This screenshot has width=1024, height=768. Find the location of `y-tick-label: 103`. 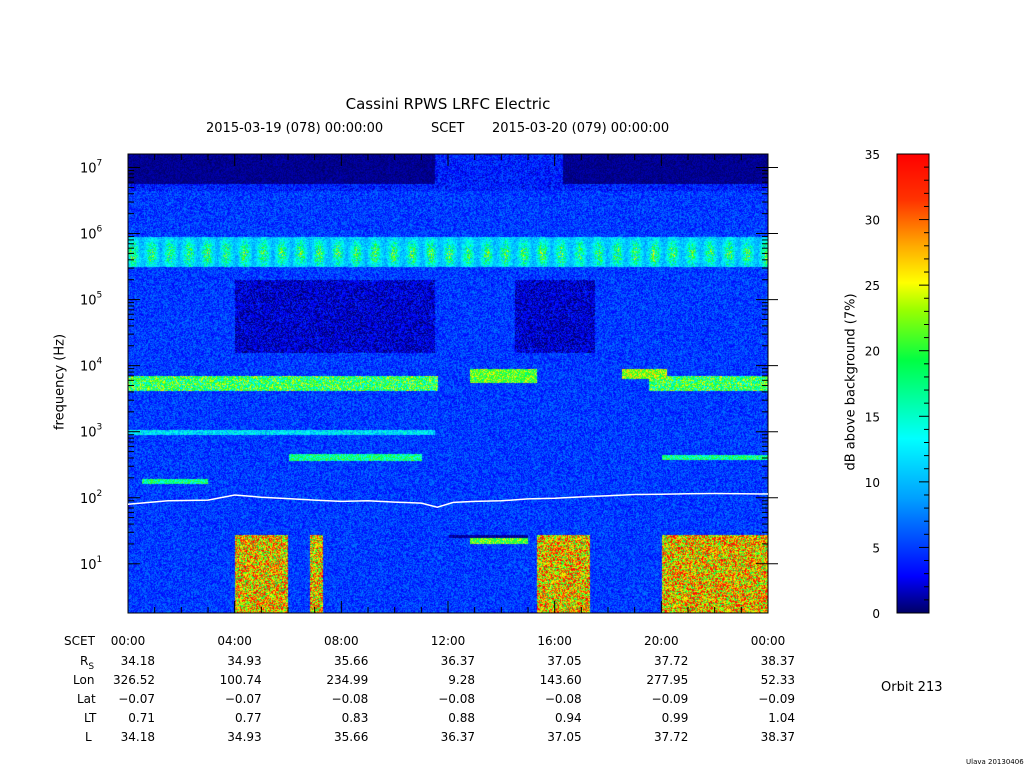

y-tick-label: 103 is located at coordinates (91, 432).